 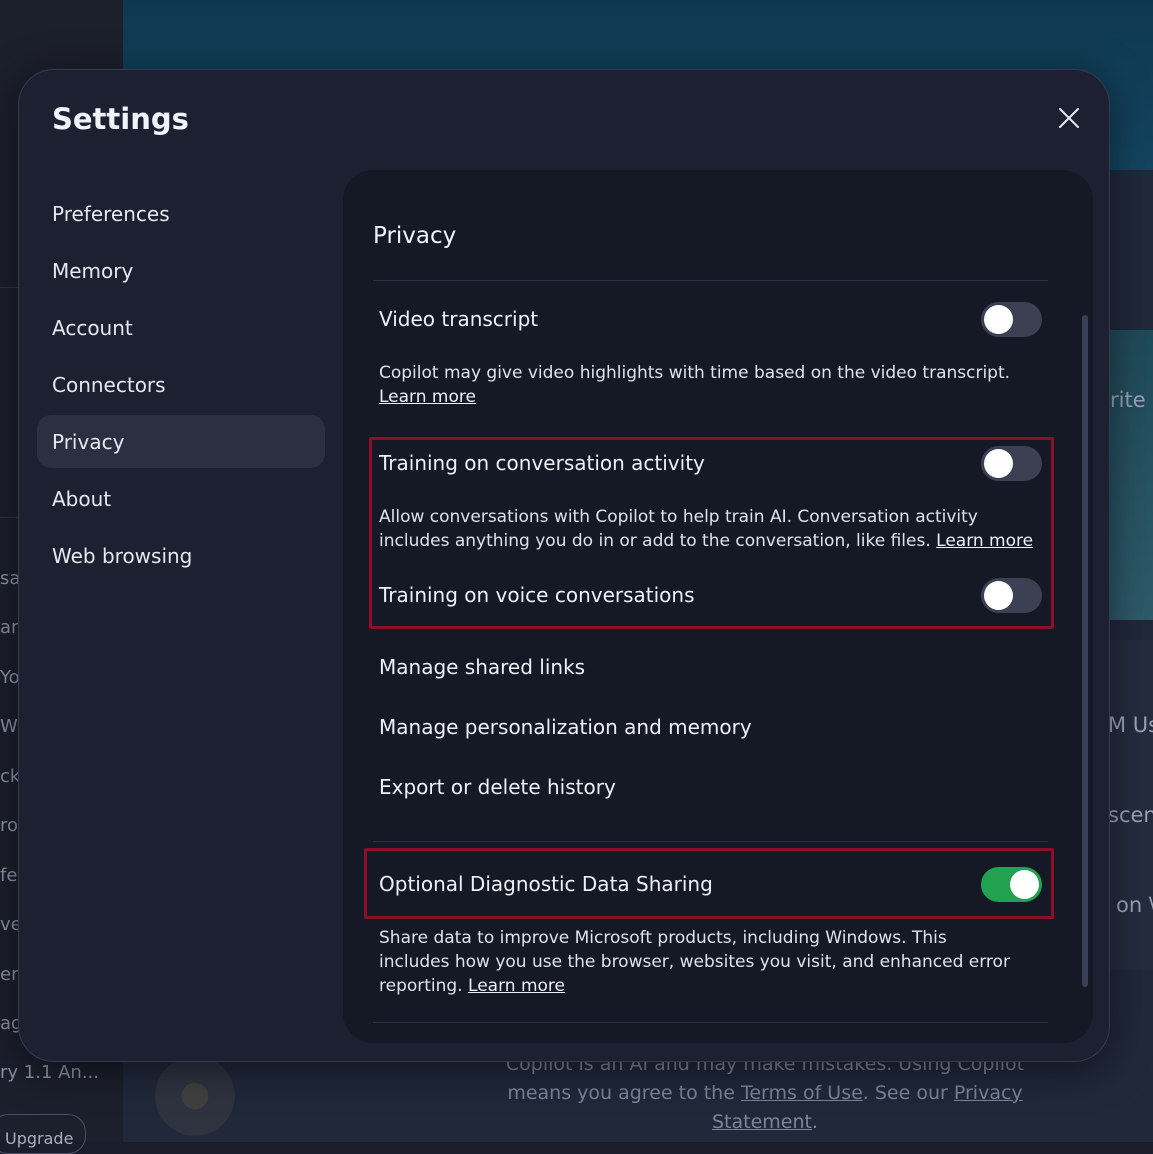 I want to click on background-upgrade-button: Upgrade, so click(x=43, y=1134).